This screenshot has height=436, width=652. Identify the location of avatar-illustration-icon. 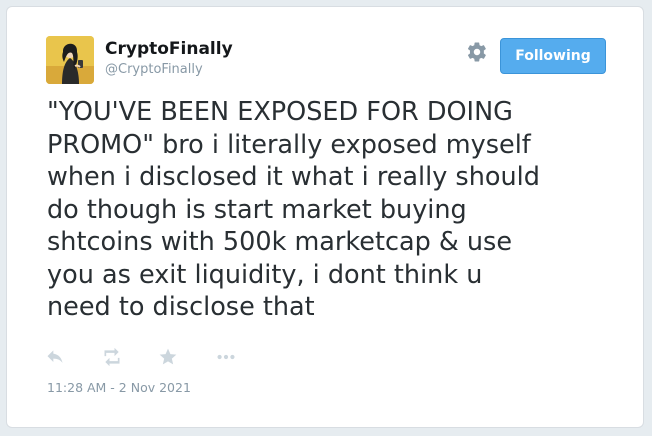
(70, 60).